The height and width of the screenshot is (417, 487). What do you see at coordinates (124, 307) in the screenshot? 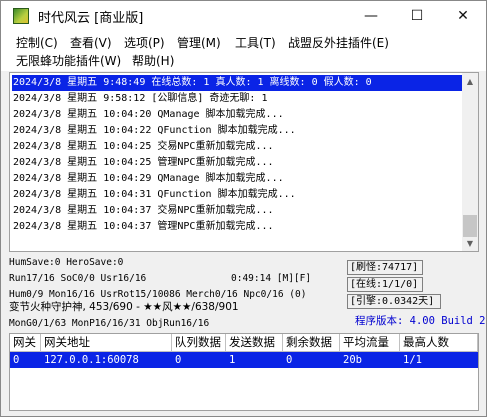
I see `guardian-status: 变节火种守护神, 453/690 - ★★风★★/638/901` at bounding box center [124, 307].